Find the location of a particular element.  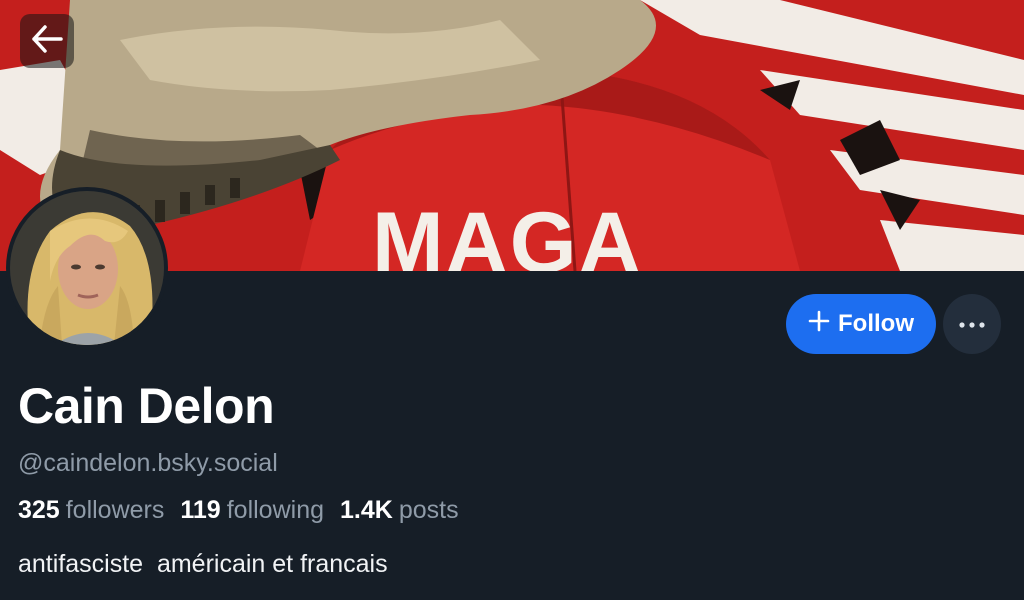

posts-label: posts is located at coordinates (428, 510).